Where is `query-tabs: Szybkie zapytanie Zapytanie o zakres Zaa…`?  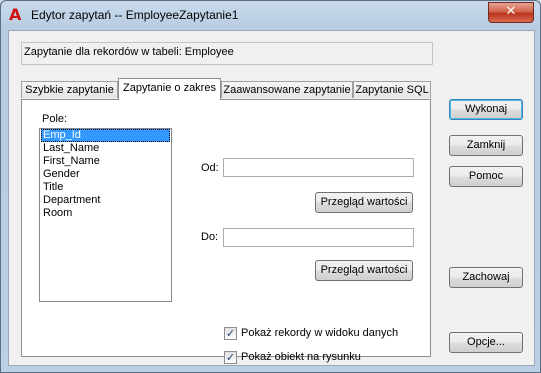
query-tabs: Szybkie zapytanie Zapytanie o zakres Zaa… is located at coordinates (231, 89).